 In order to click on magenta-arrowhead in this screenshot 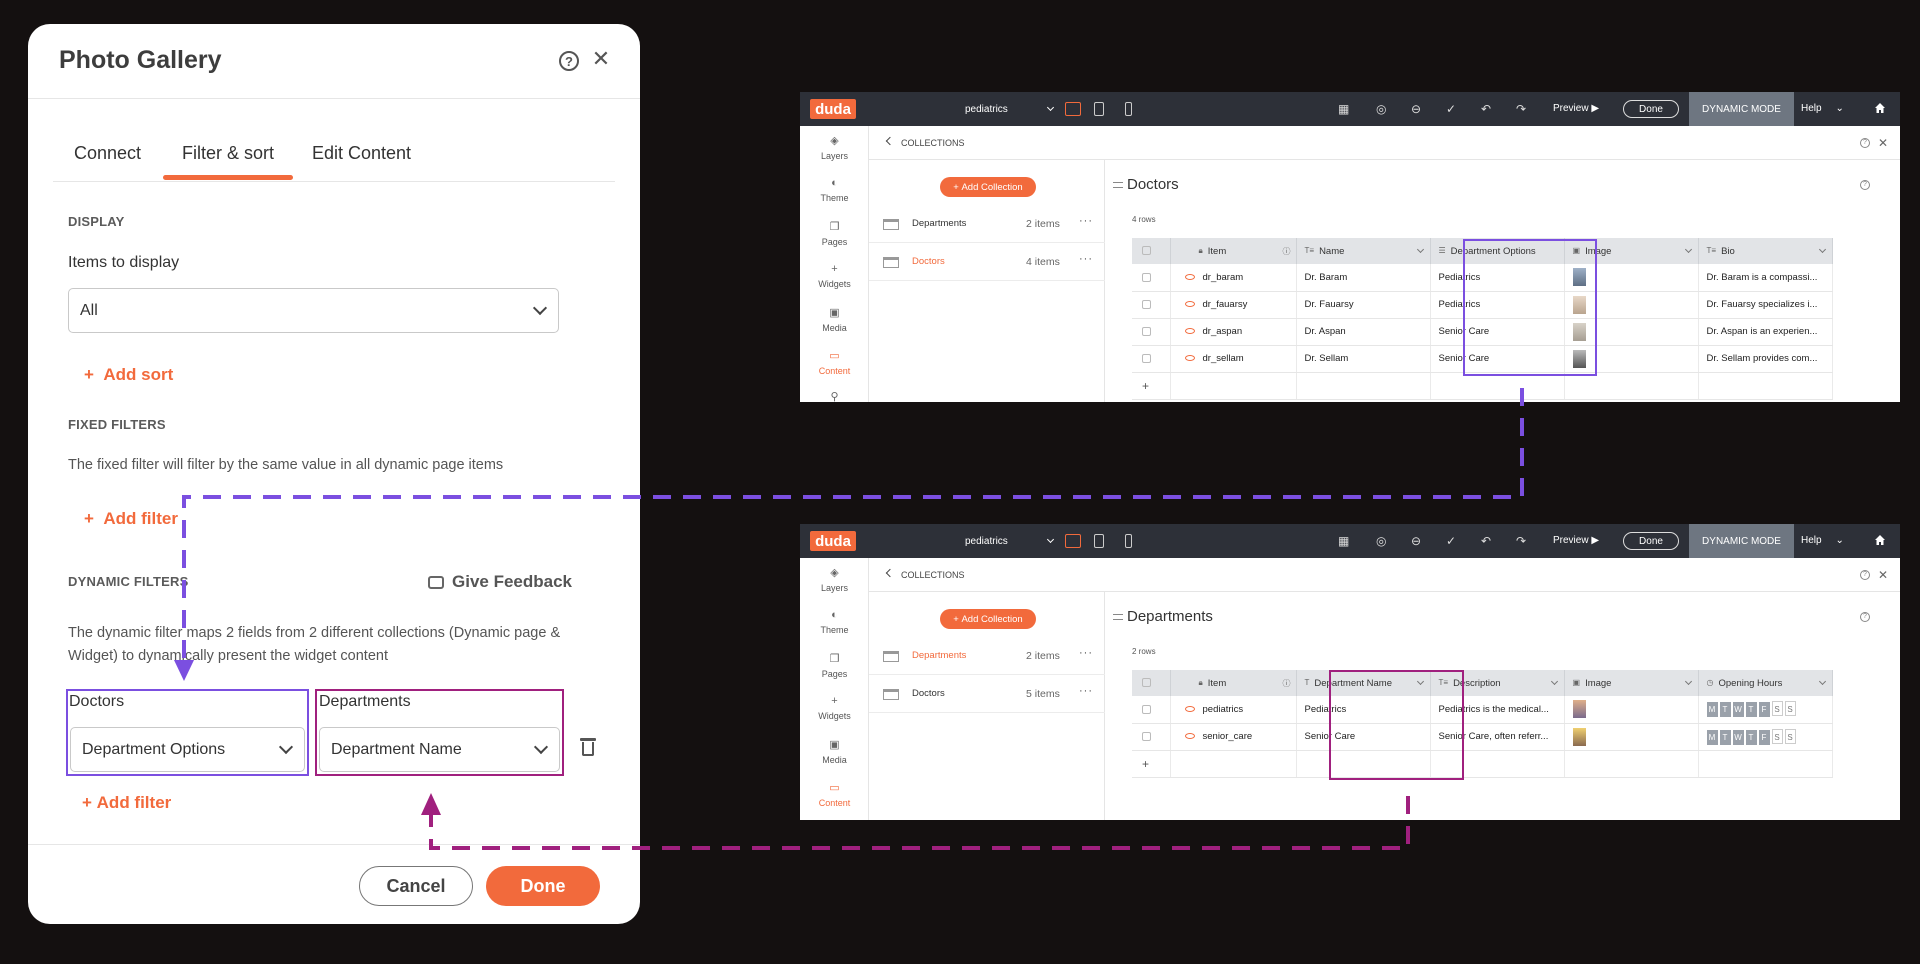, I will do `click(431, 804)`.